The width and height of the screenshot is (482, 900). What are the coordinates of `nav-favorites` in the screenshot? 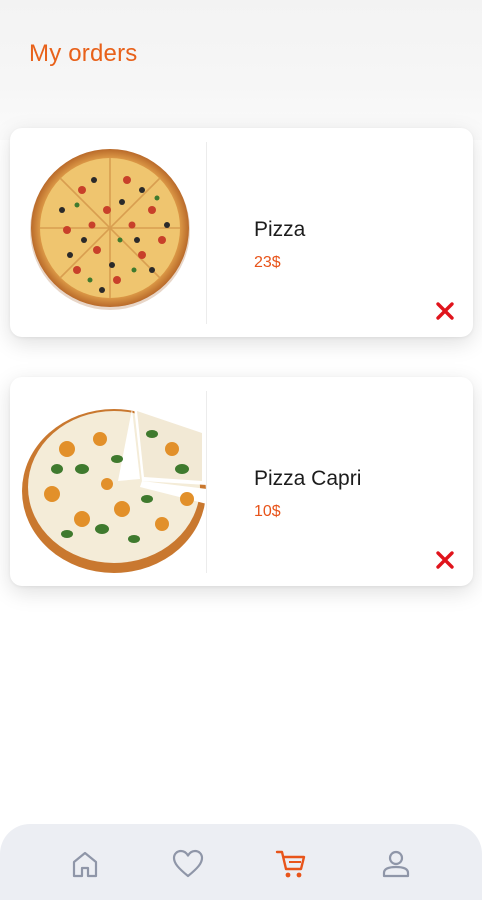 It's located at (188, 864).